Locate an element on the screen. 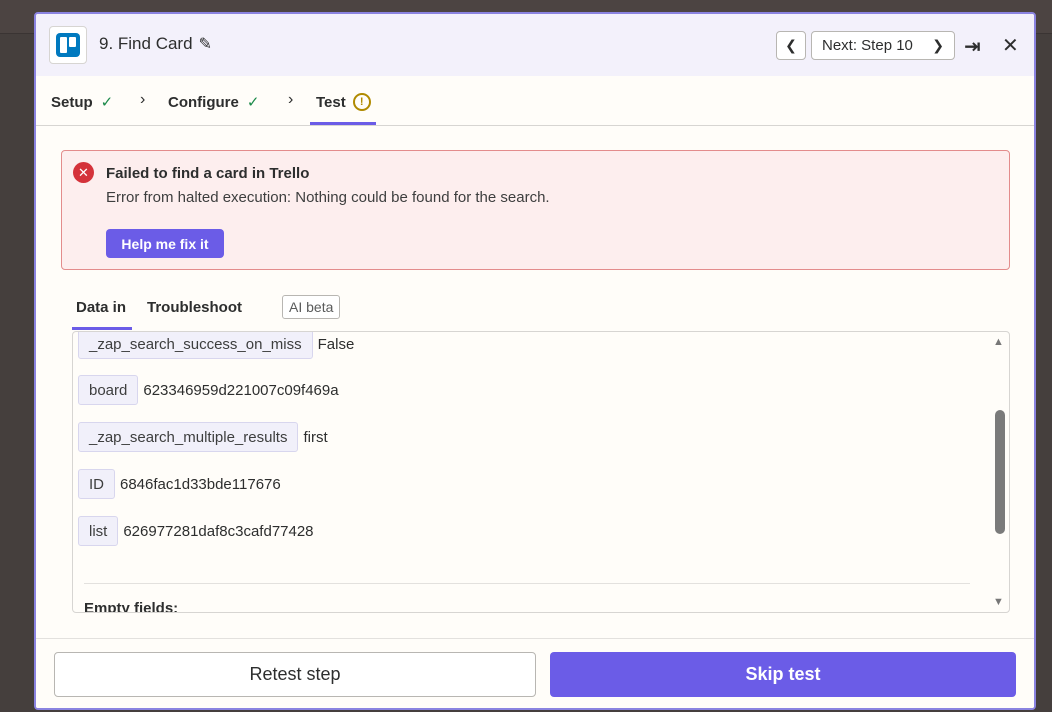 The image size is (1052, 712). field-value: first is located at coordinates (315, 437).